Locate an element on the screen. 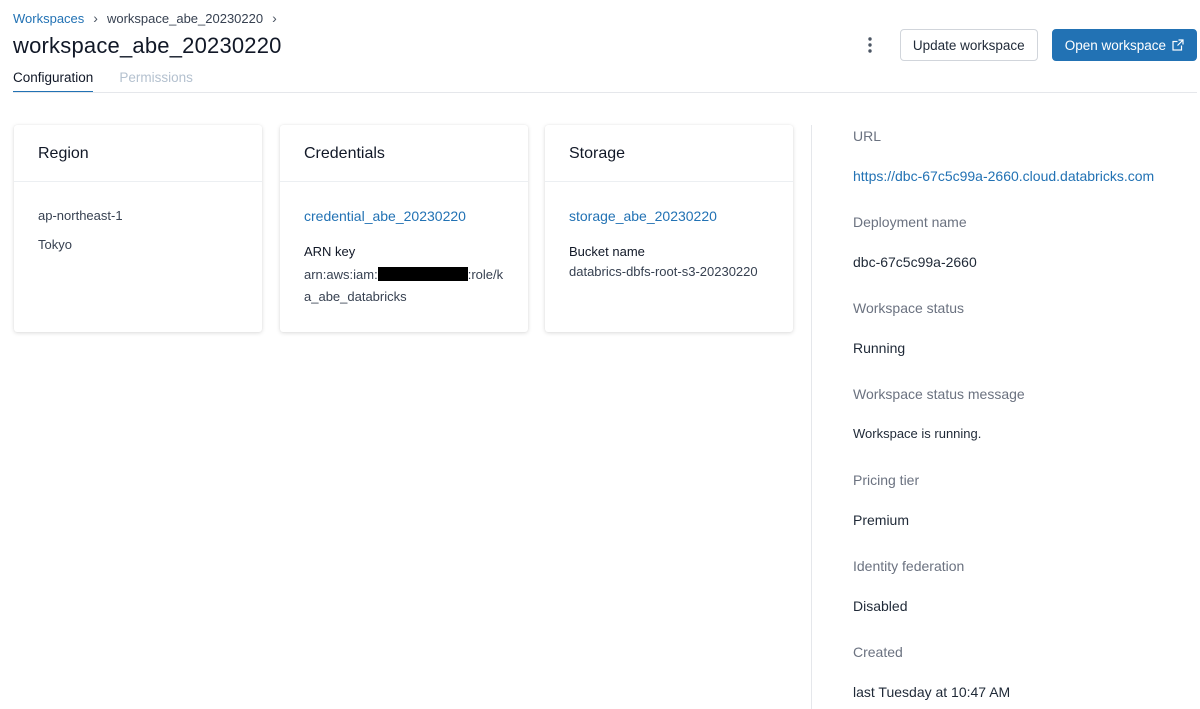 The image size is (1200, 709). update-workspace-button: Update workspace is located at coordinates (968, 45).